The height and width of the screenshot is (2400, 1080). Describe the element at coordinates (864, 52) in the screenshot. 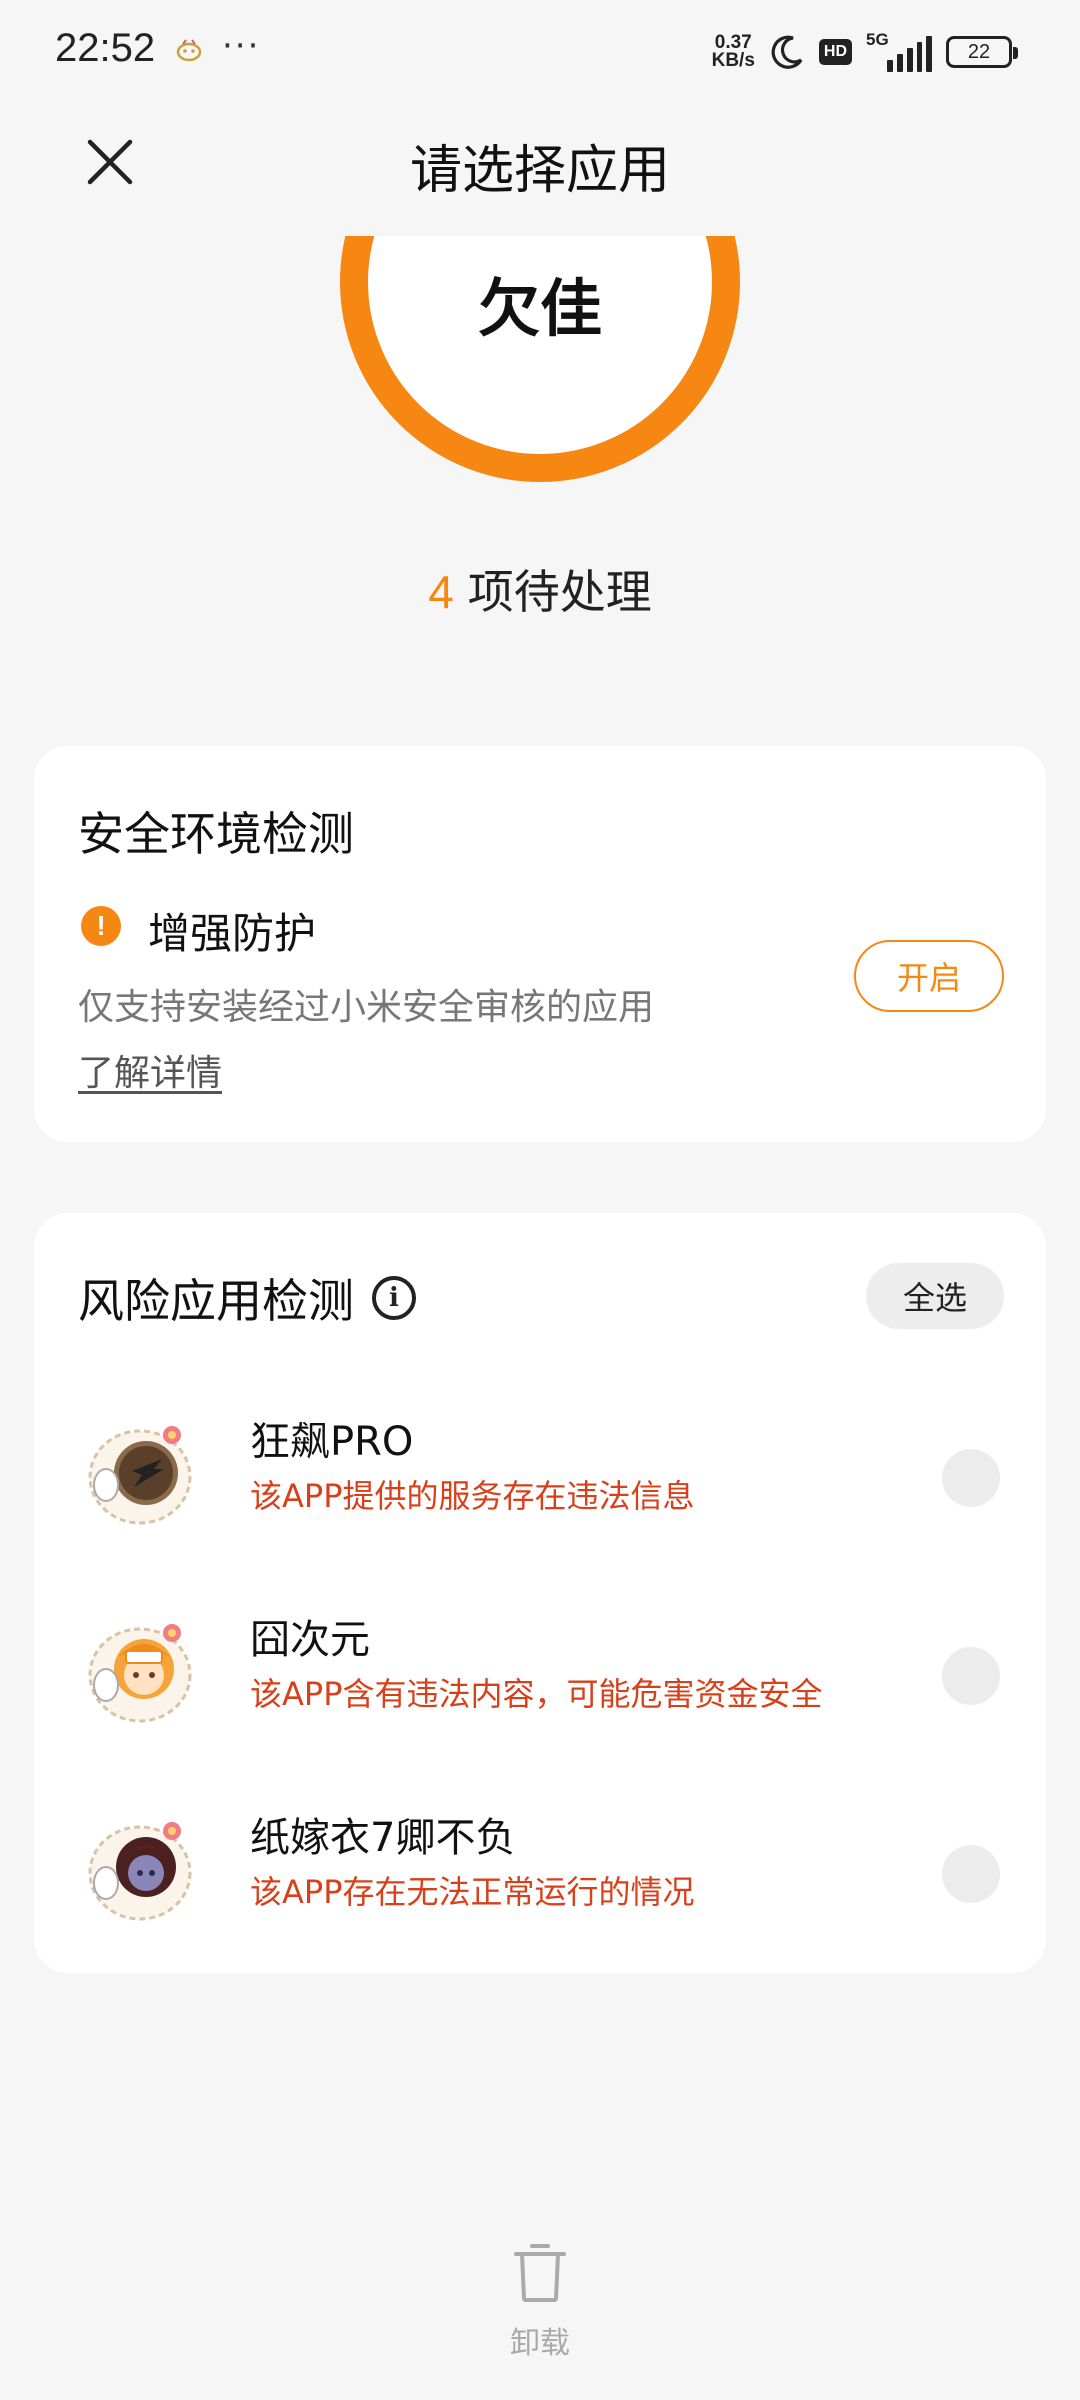

I see `status-icons: 0.37 KB/s HD 5G 22` at that location.